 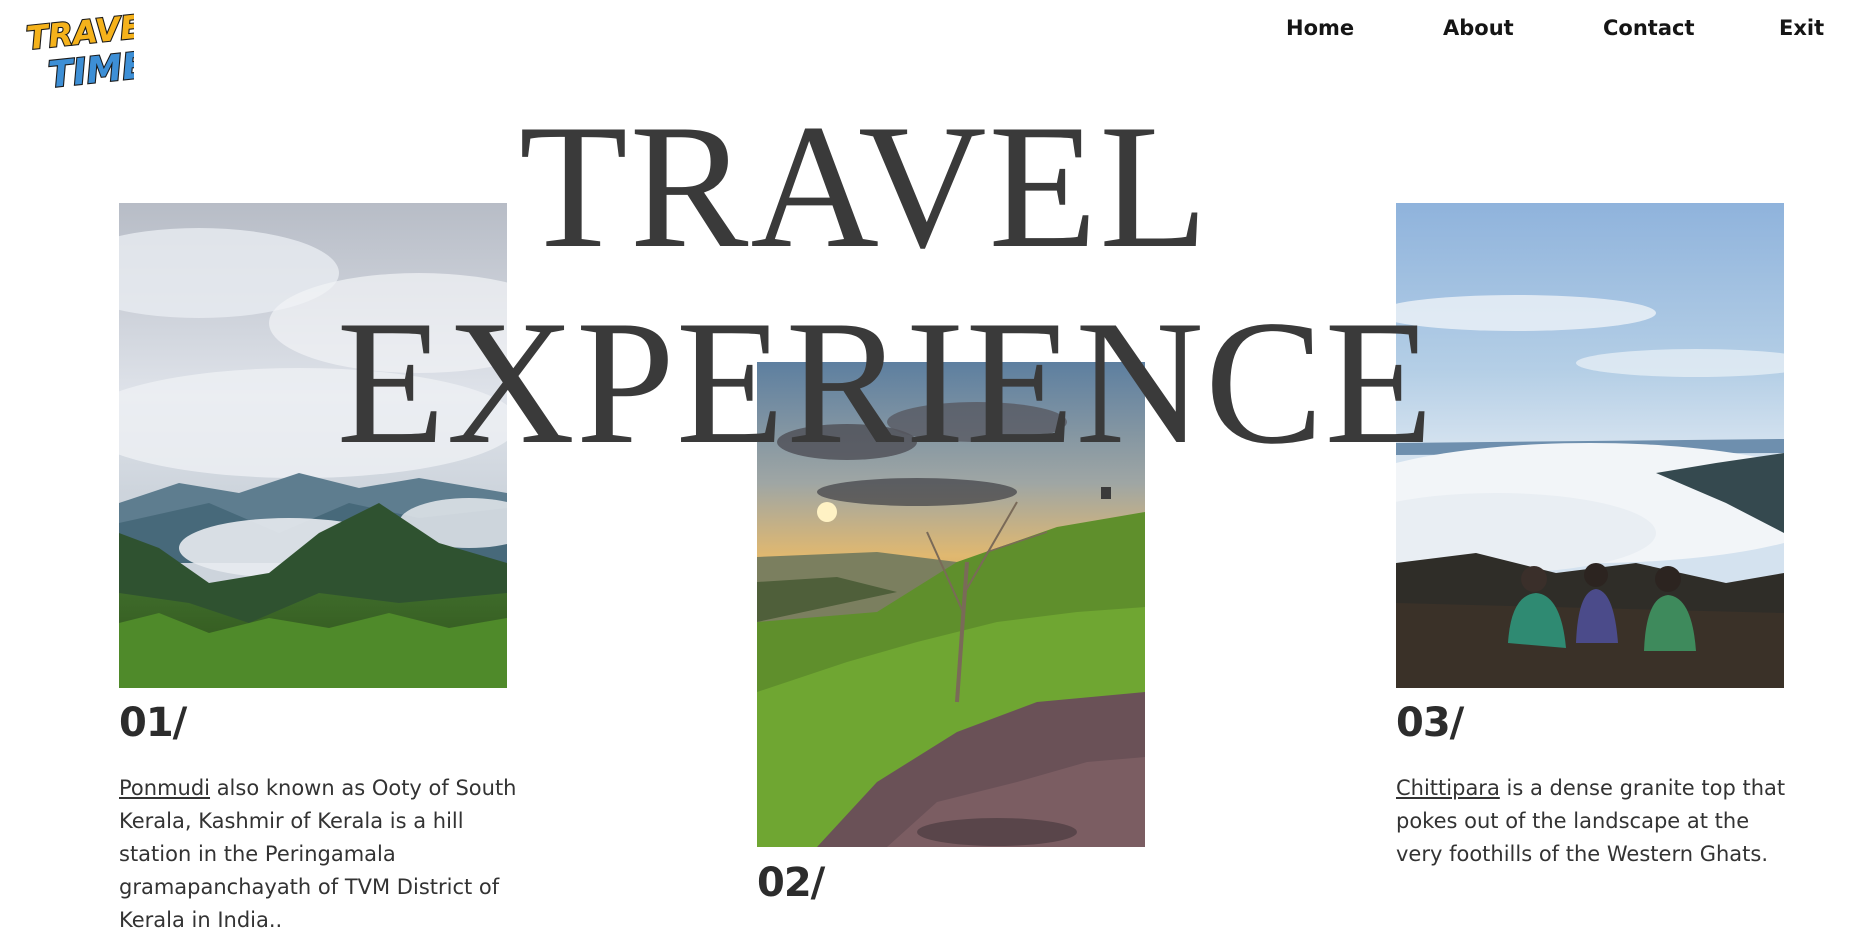 I want to click on card-3-photo, so click(x=1590, y=445).